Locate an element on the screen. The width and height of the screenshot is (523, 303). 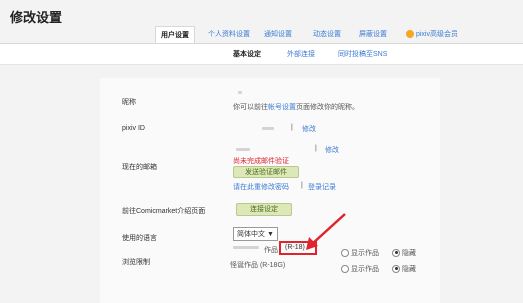
language-select: 简体中文 ▼ is located at coordinates (255, 234).